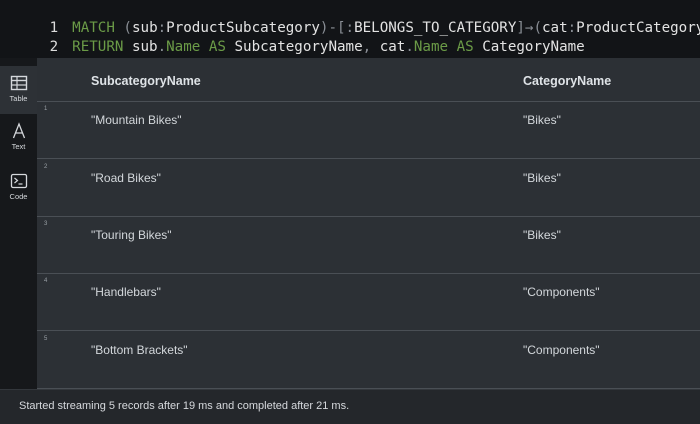 The height and width of the screenshot is (424, 700). Describe the element at coordinates (70, 47) in the screenshot. I see `code-line-3: 3LIMIT 5;` at that location.